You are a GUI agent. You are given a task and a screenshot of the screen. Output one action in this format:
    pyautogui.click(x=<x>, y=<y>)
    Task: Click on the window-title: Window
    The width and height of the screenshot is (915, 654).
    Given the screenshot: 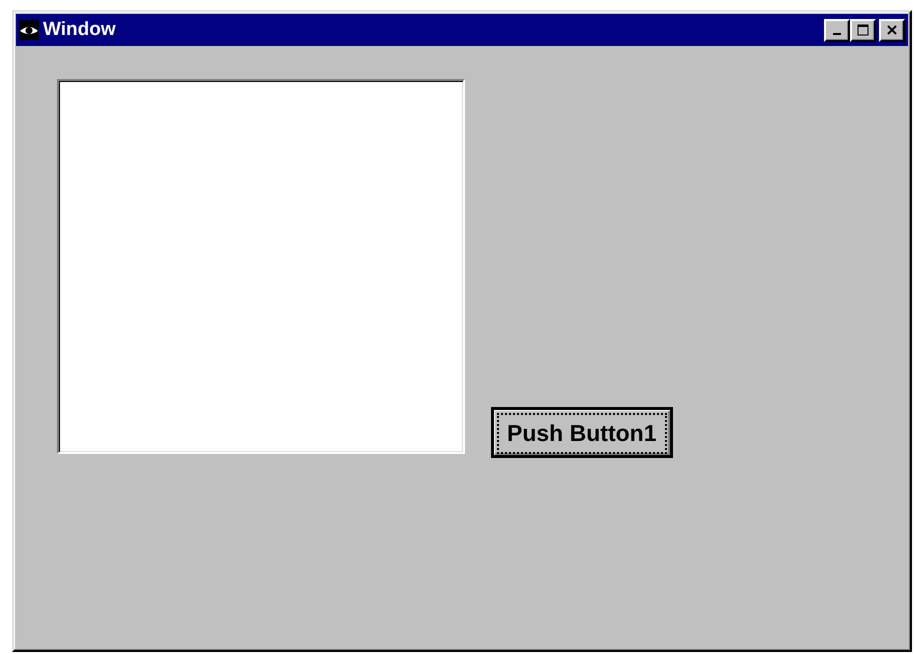 What is the action you would take?
    pyautogui.click(x=79, y=30)
    